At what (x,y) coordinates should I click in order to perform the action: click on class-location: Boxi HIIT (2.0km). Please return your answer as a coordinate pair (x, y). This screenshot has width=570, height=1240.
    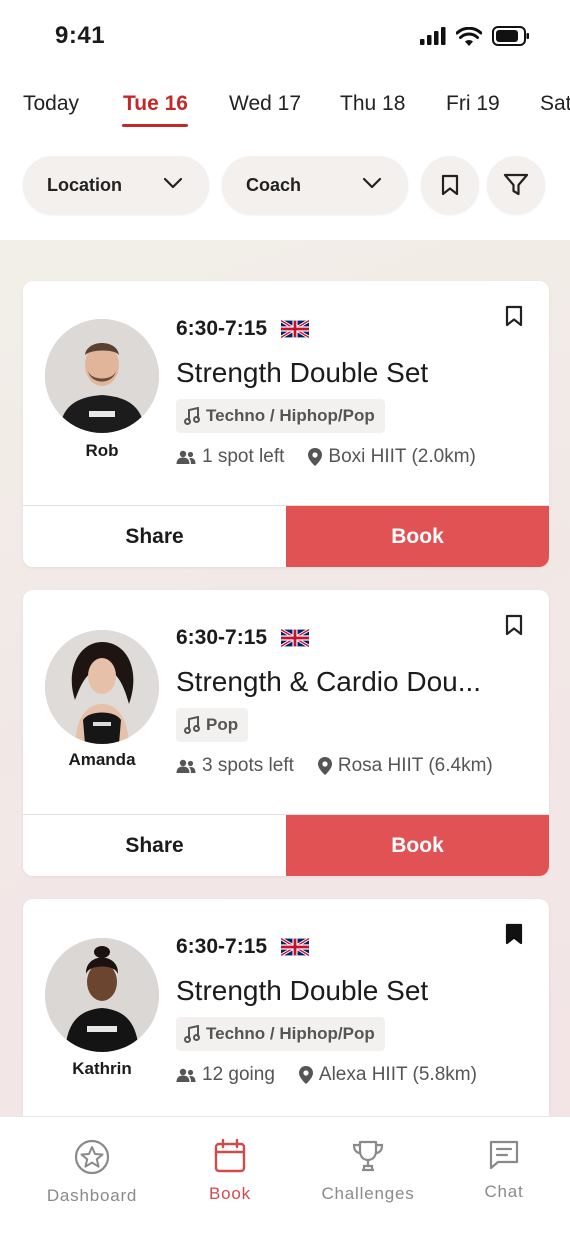
    Looking at the image, I should click on (402, 456).